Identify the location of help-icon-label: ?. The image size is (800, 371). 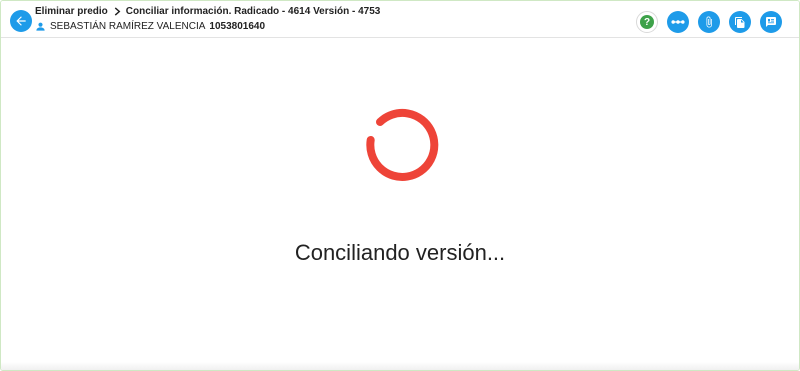
(647, 22).